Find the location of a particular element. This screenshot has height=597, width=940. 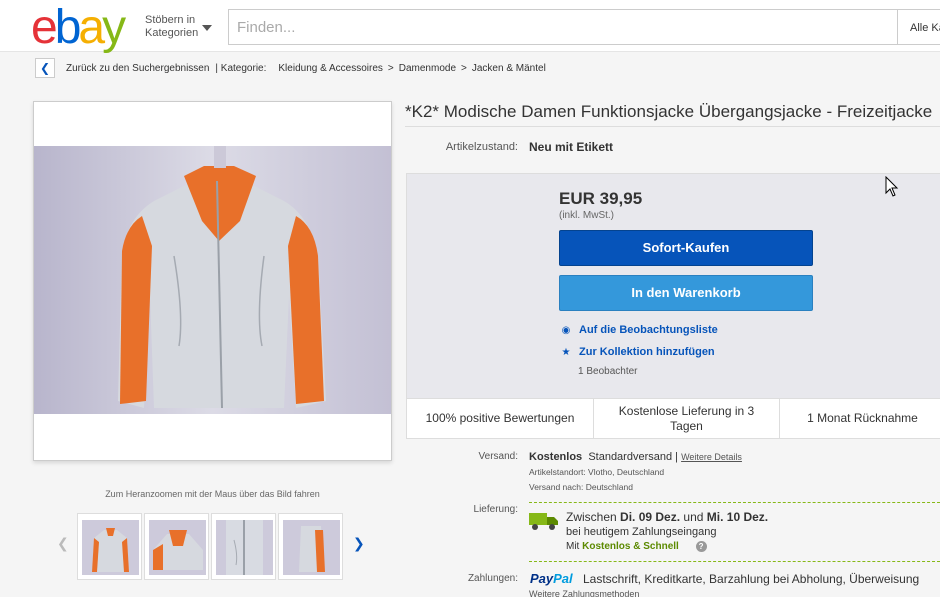

delivery-and: und is located at coordinates (693, 517).